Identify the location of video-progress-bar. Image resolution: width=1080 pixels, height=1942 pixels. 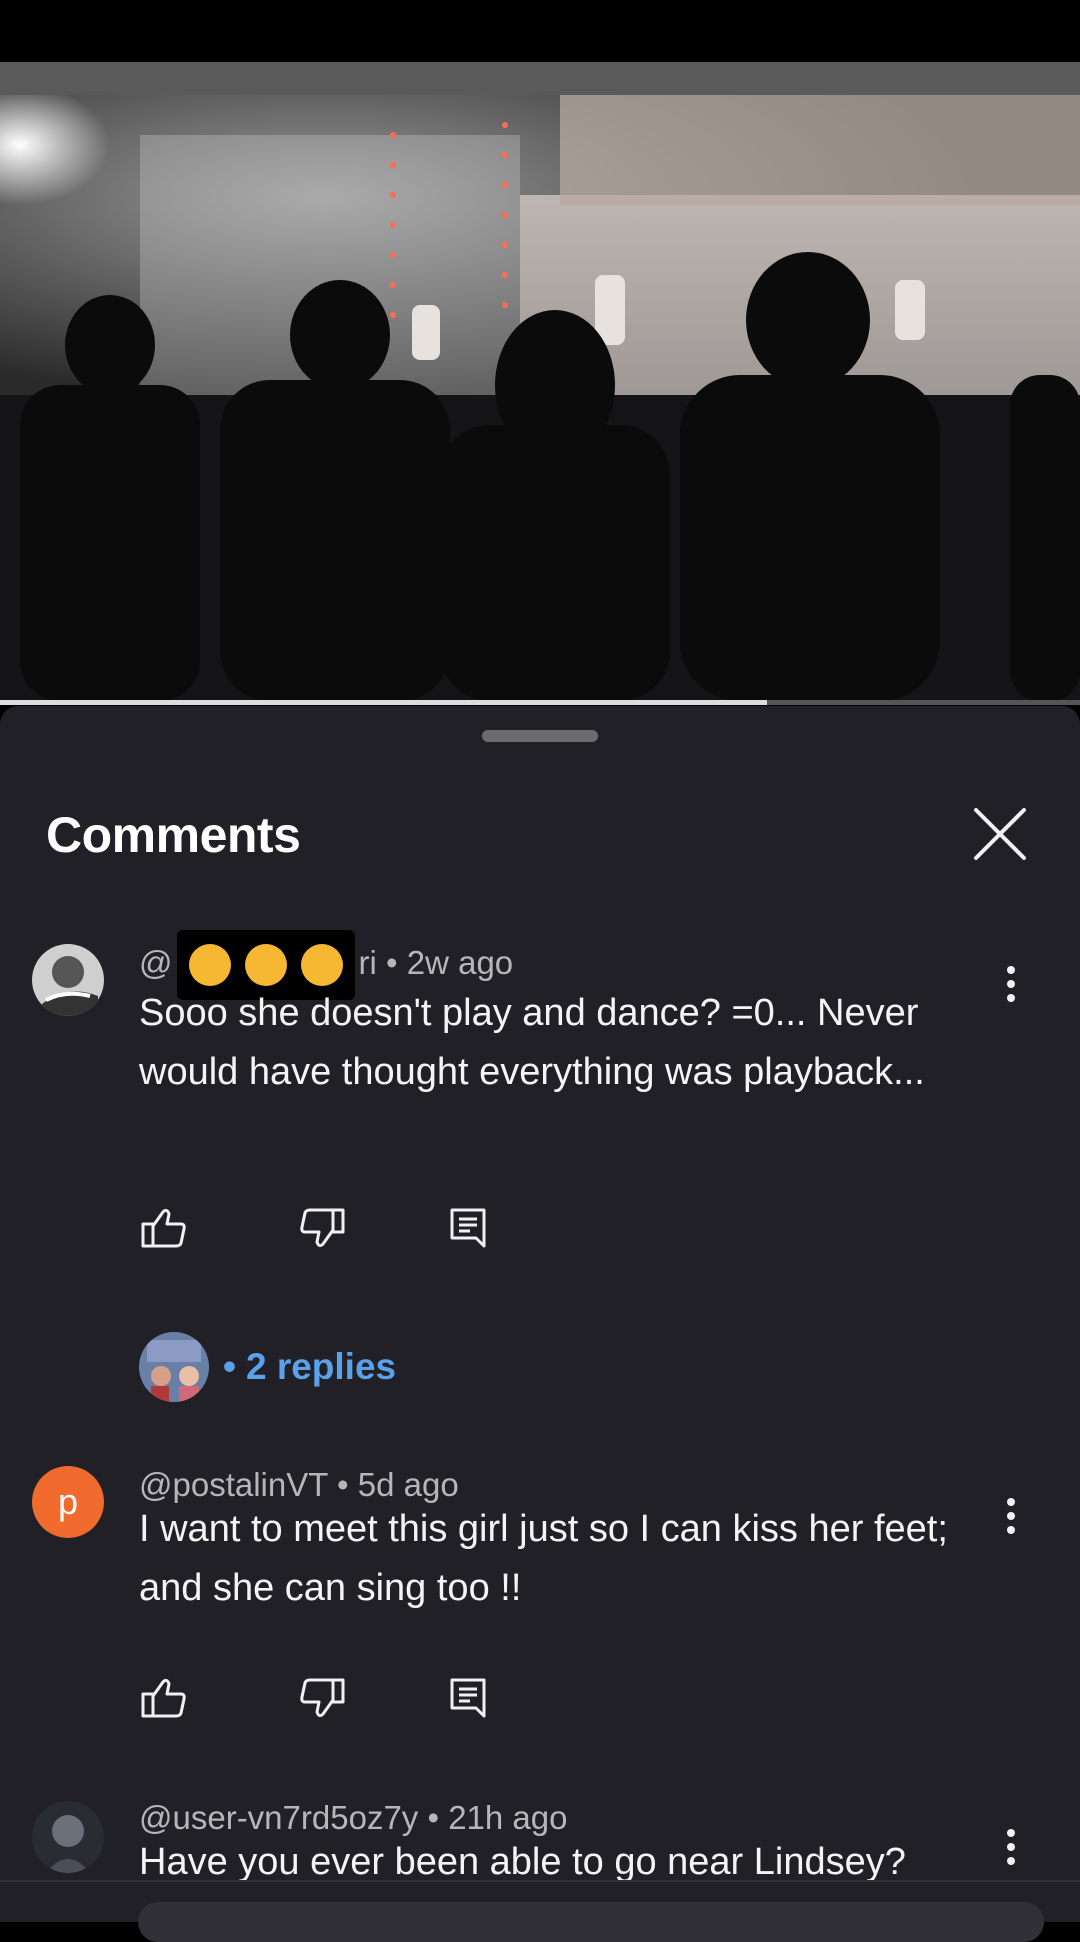
(540, 702).